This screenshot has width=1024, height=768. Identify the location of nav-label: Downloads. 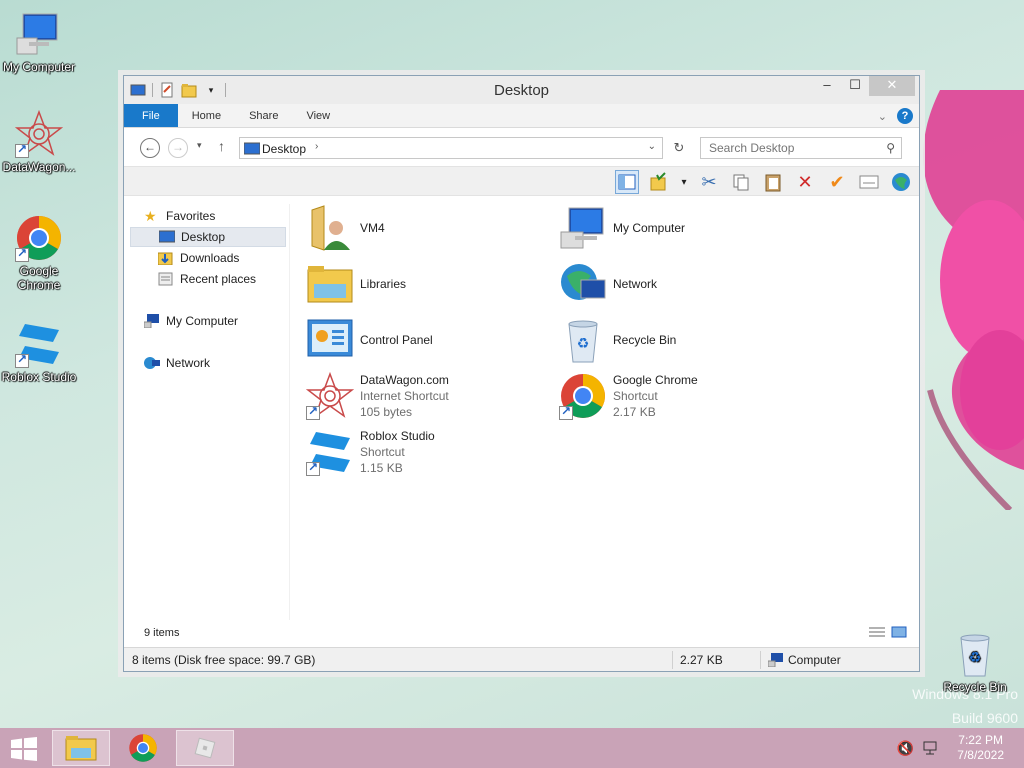
(210, 258).